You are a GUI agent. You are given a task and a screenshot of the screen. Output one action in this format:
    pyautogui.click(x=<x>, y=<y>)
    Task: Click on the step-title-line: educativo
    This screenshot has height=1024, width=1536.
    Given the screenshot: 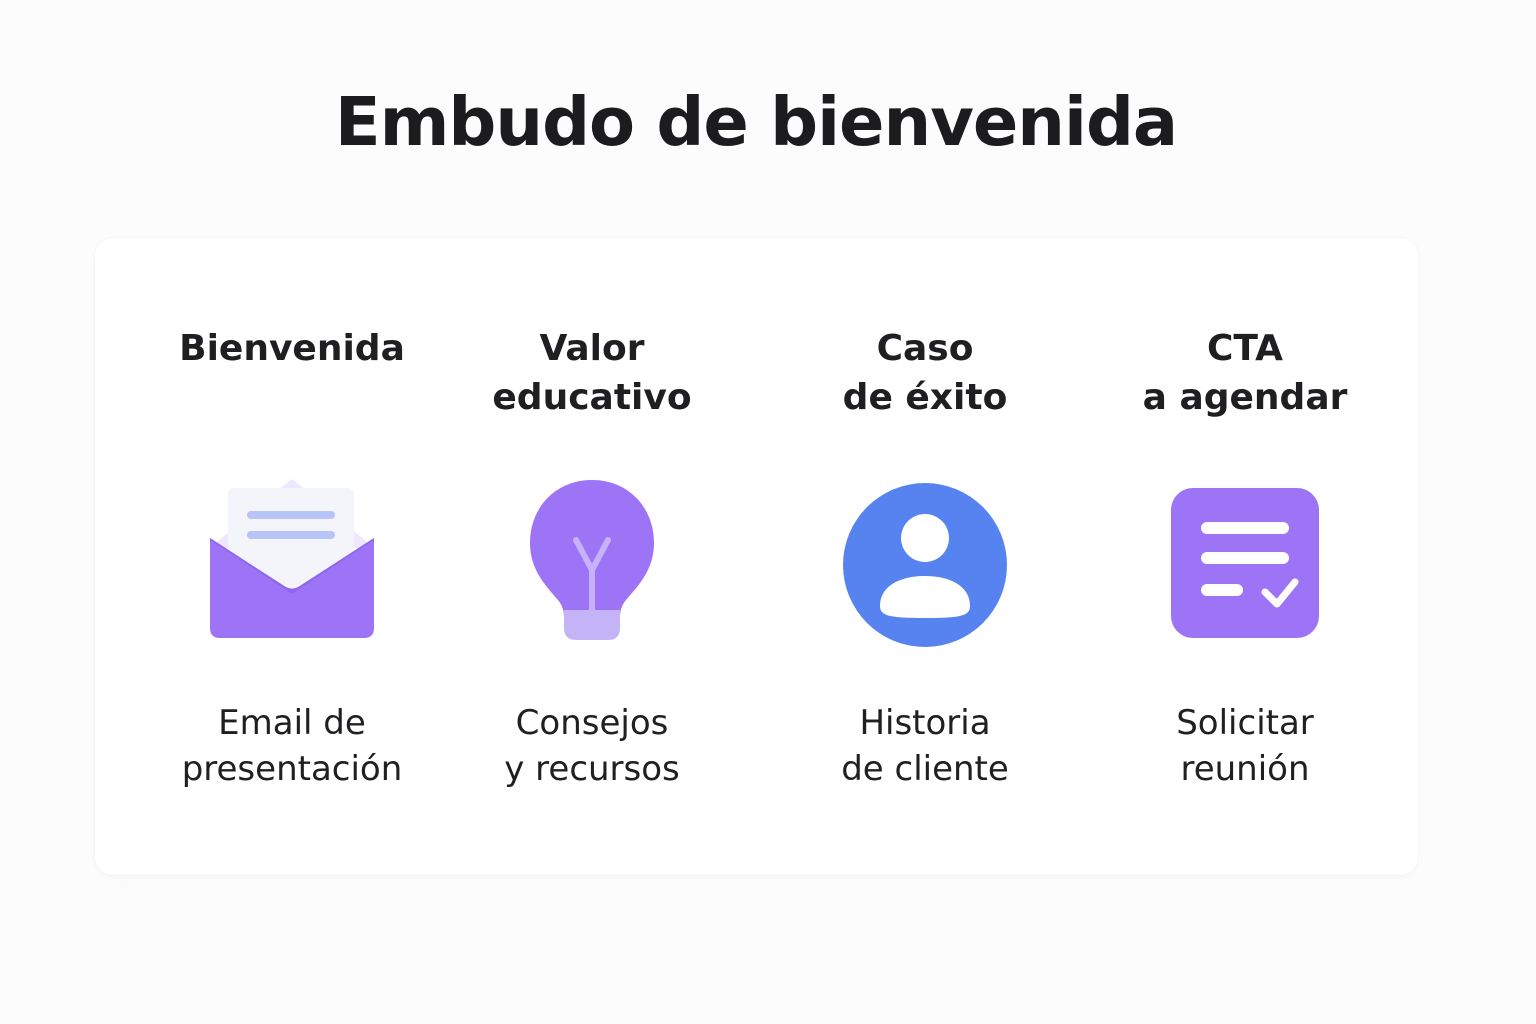 What is the action you would take?
    pyautogui.click(x=592, y=397)
    